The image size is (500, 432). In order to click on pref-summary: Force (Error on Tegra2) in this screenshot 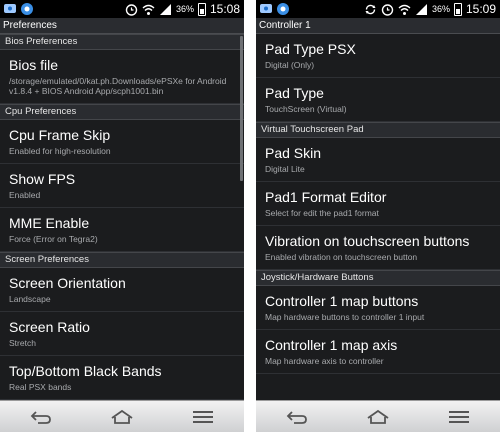, I will do `click(53, 239)`.